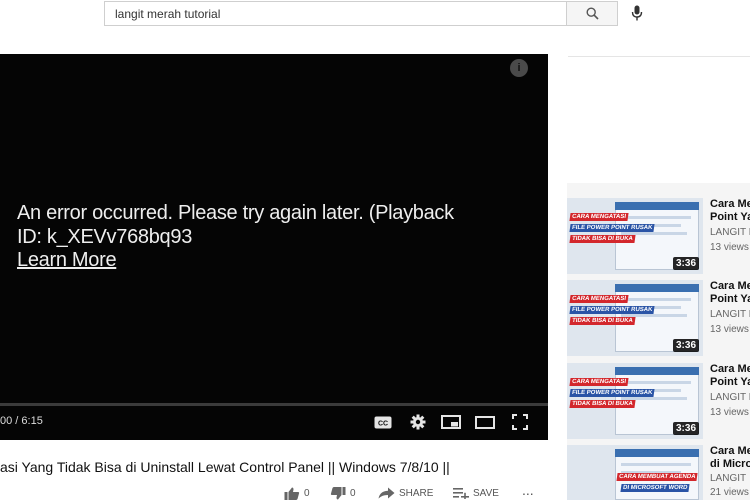  Describe the element at coordinates (21, 421) in the screenshot. I see `time-display: 00 / 6:15` at that location.